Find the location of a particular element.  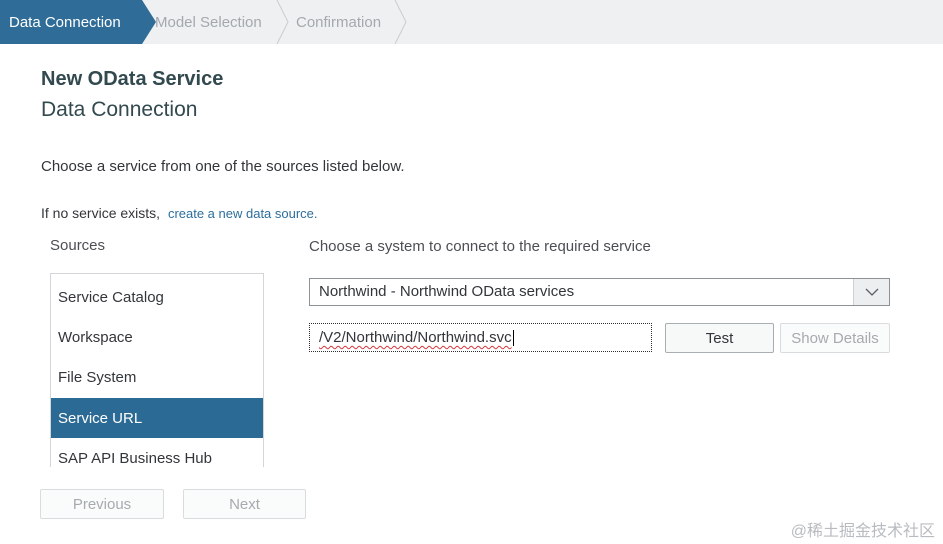

wizard-step-label: Confirmation is located at coordinates (339, 22).